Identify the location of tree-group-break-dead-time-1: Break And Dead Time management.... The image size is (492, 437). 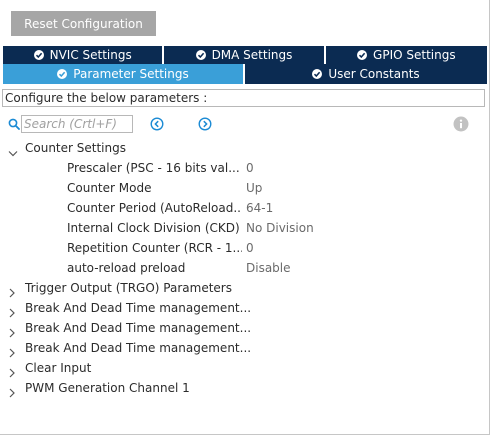
(244, 308).